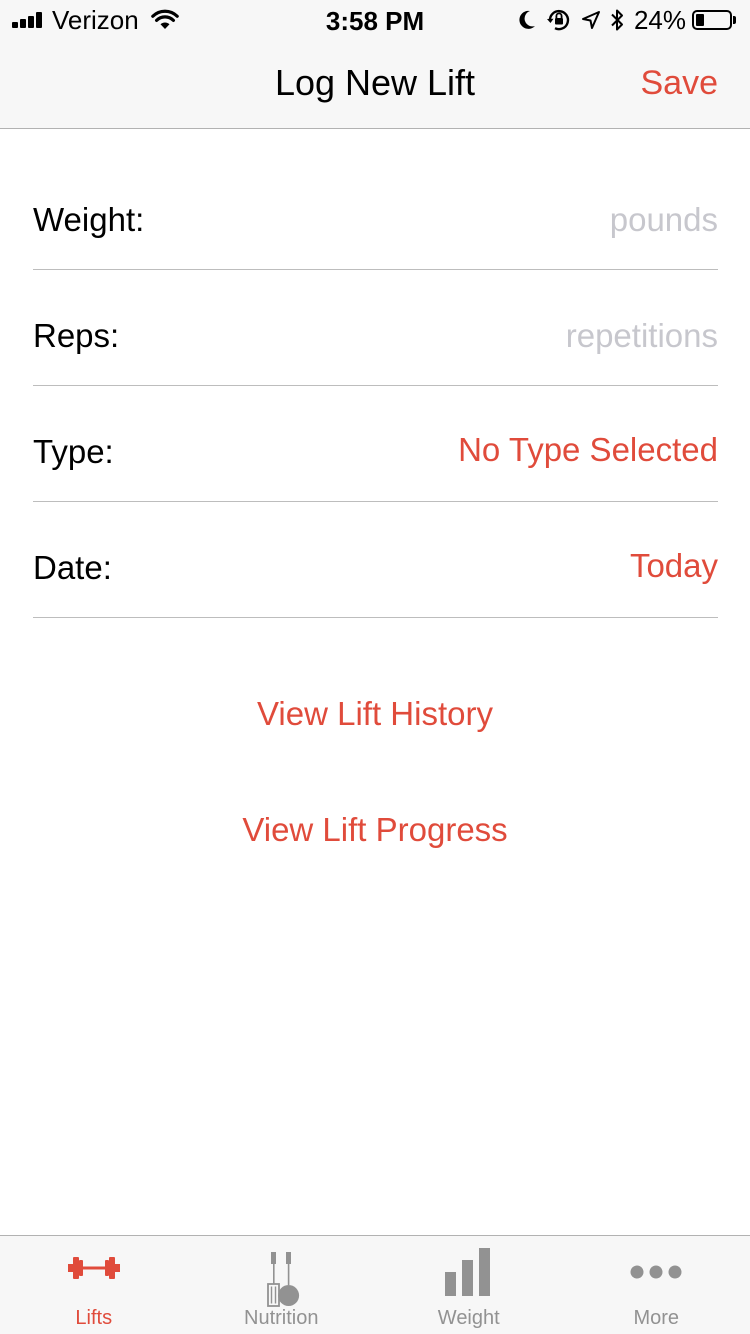 This screenshot has width=750, height=1334. I want to click on navigation-bar: Log New Lift Save, so click(375, 84).